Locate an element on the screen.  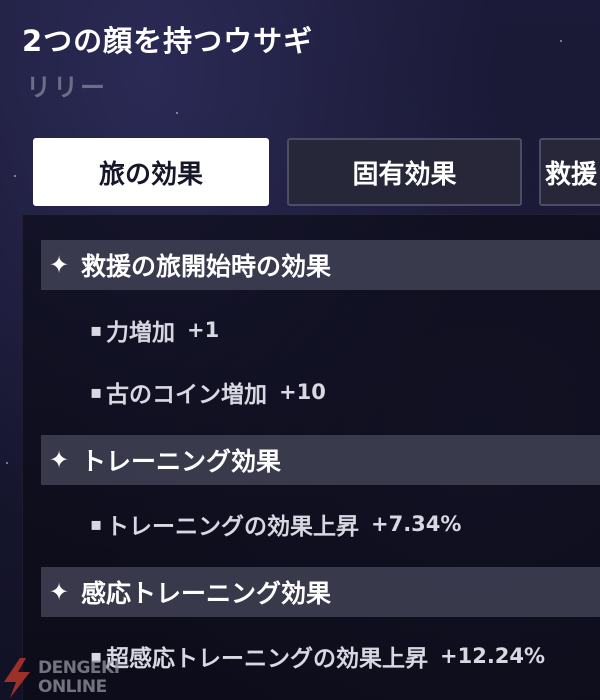
section-title: 感応トレーニング効果 is located at coordinates (206, 593).